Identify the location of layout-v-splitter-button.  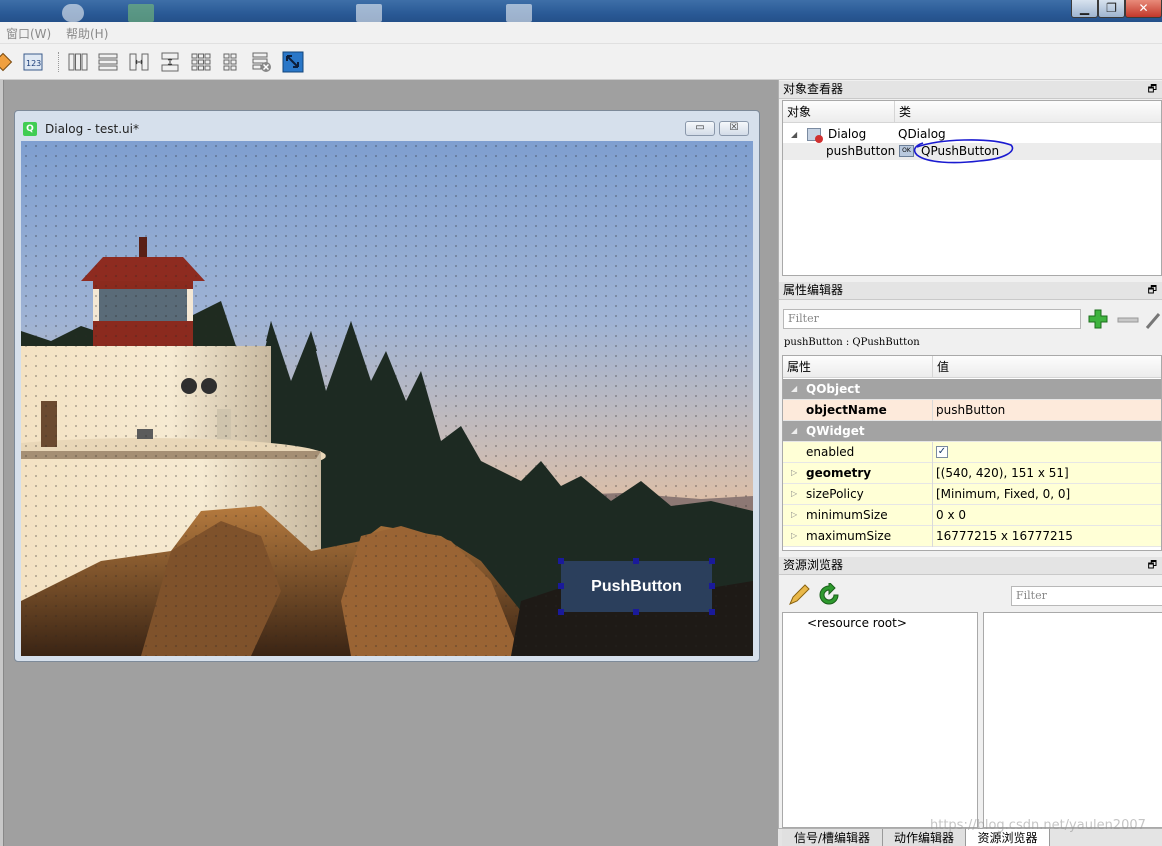
(170, 62).